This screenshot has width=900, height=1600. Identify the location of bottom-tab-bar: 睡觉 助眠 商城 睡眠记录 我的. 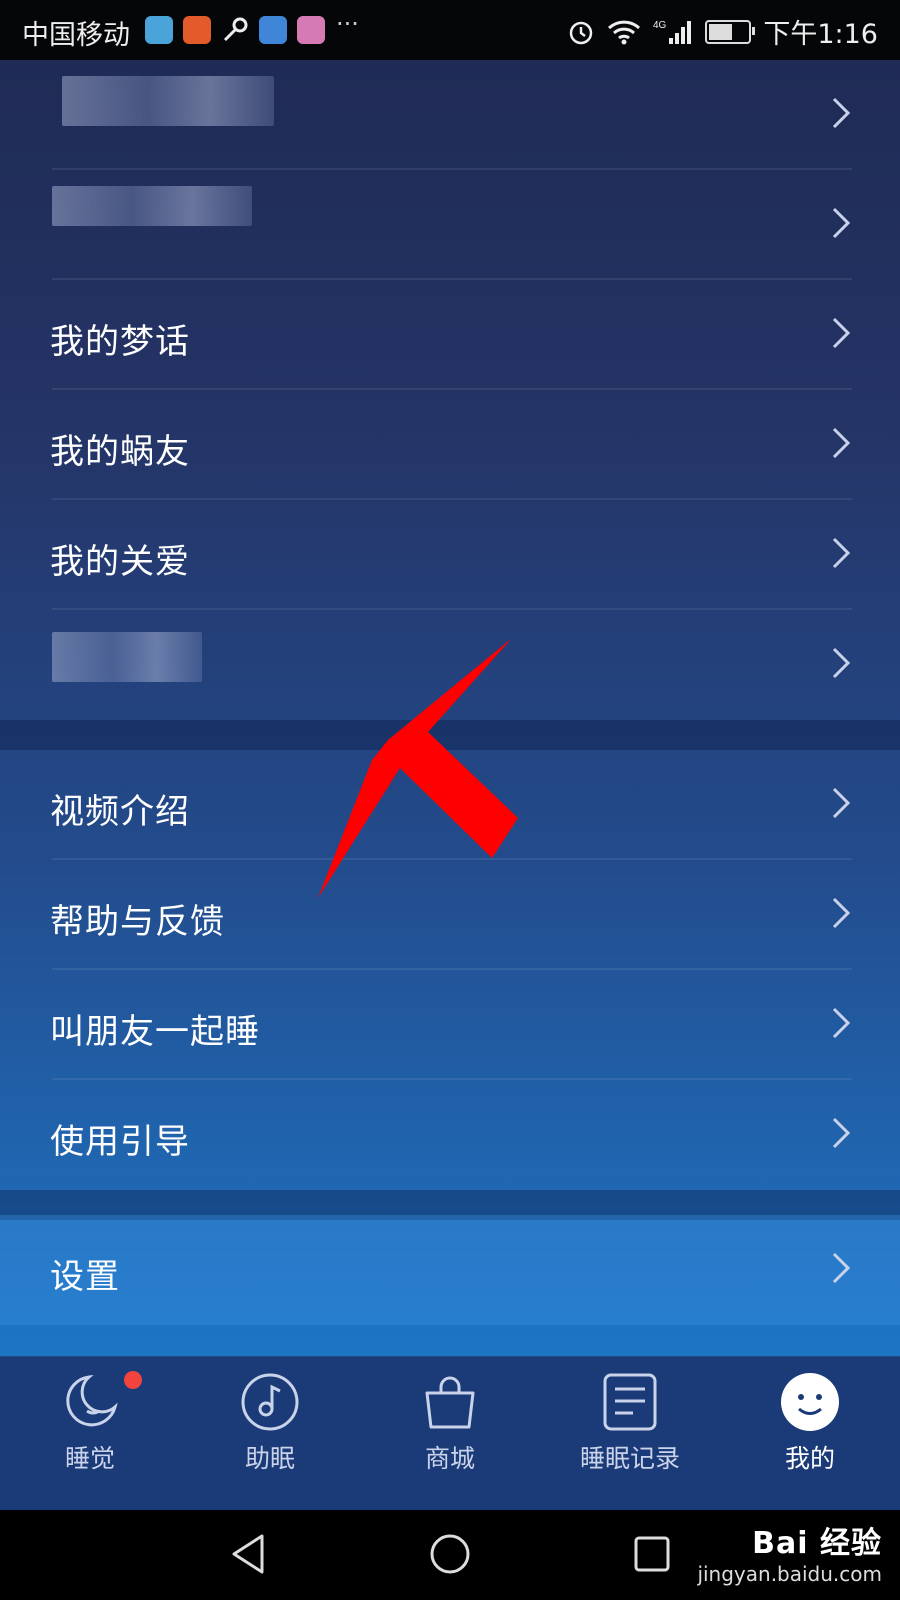
(450, 1433).